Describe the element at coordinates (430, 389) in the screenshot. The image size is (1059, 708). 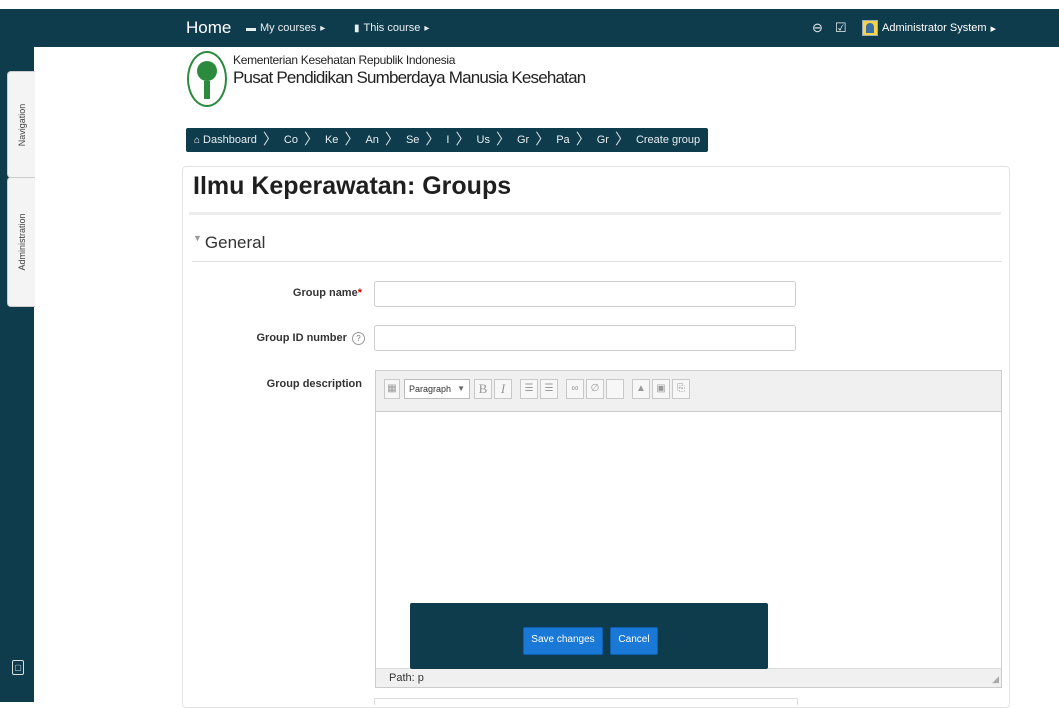
I see `paragraph-select-value: Paragraph` at that location.